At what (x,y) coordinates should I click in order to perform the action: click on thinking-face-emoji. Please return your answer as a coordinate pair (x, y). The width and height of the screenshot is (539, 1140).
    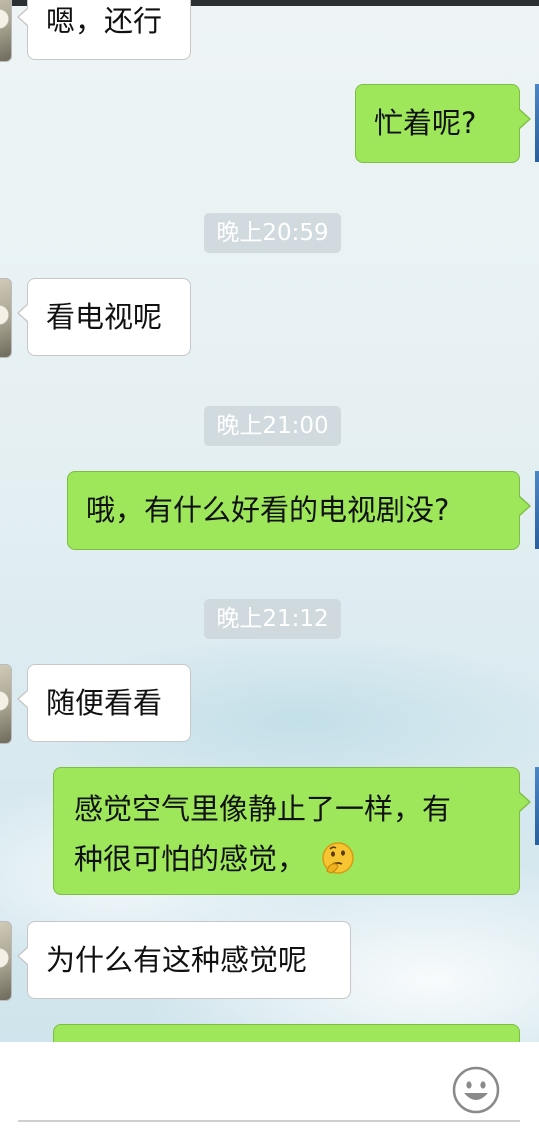
    Looking at the image, I should click on (338, 858).